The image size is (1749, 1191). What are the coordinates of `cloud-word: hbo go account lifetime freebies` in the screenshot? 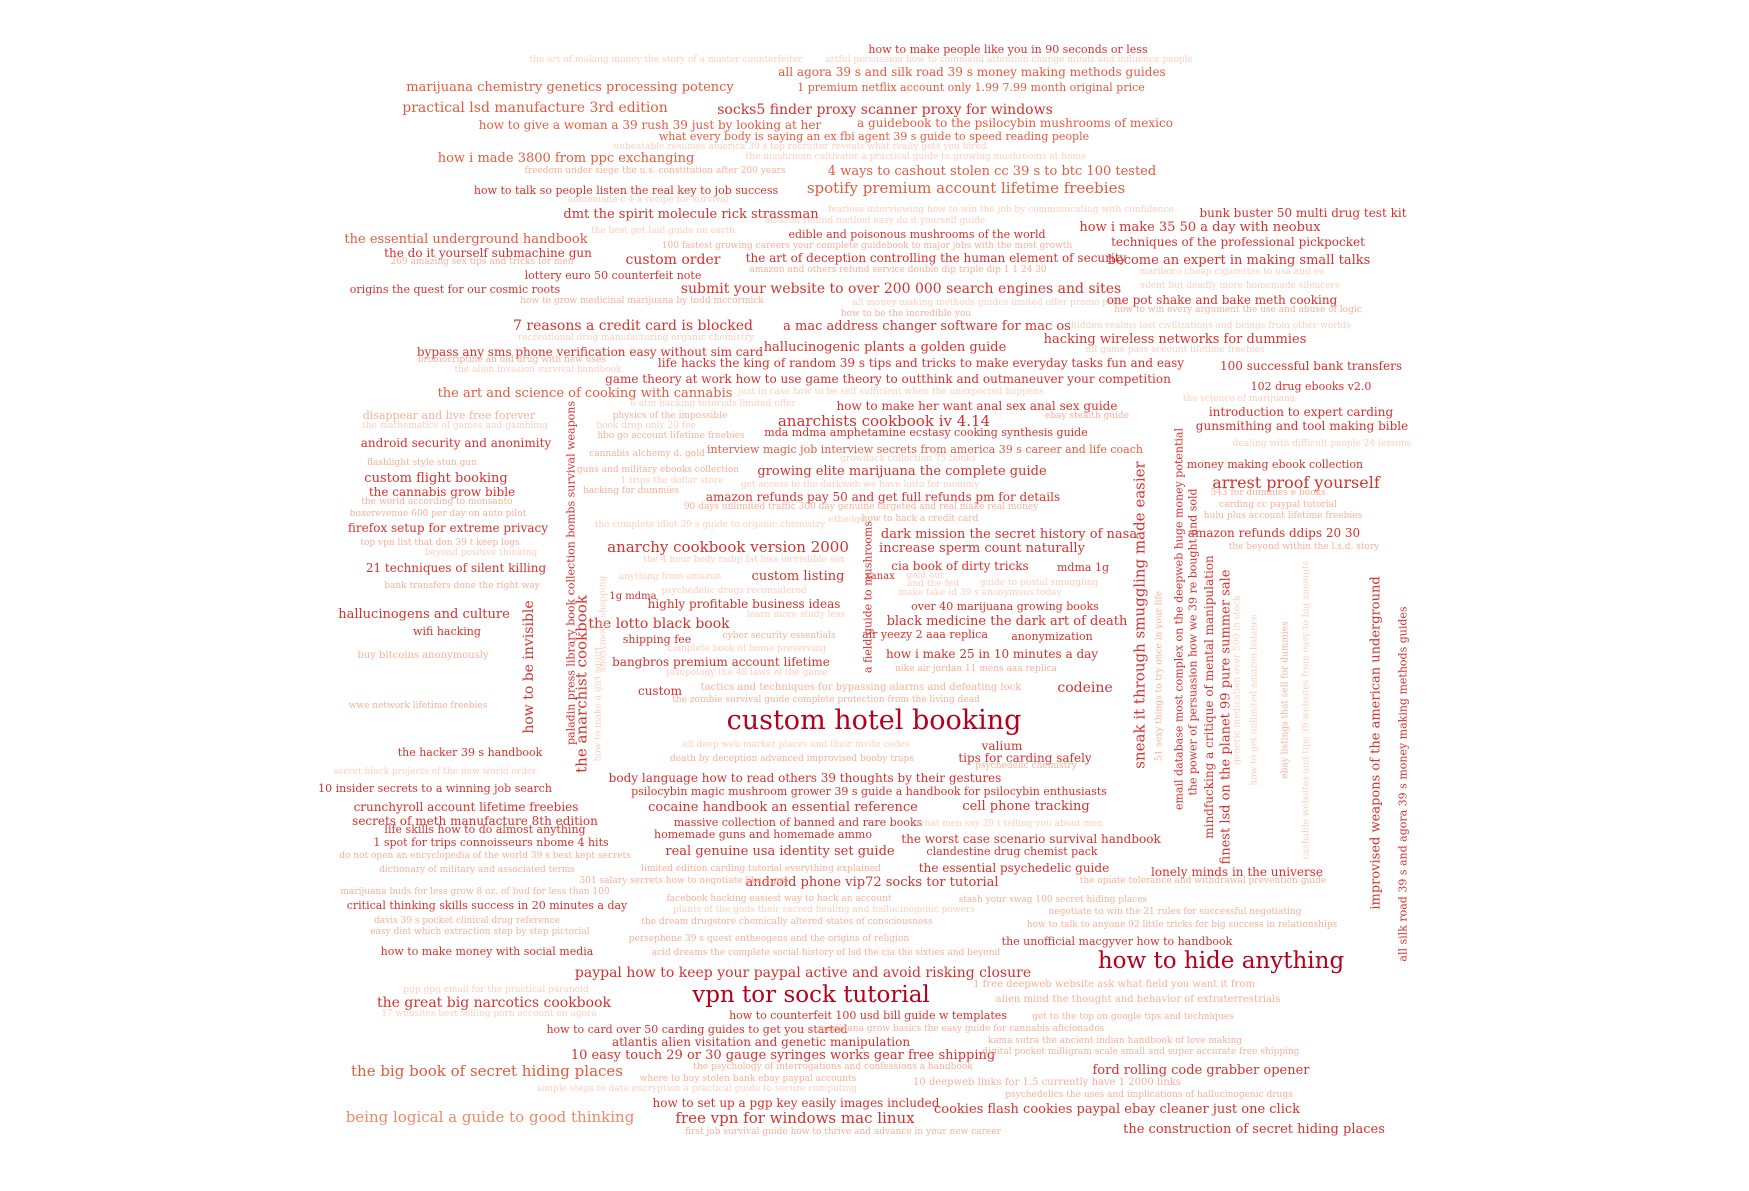 It's located at (671, 436).